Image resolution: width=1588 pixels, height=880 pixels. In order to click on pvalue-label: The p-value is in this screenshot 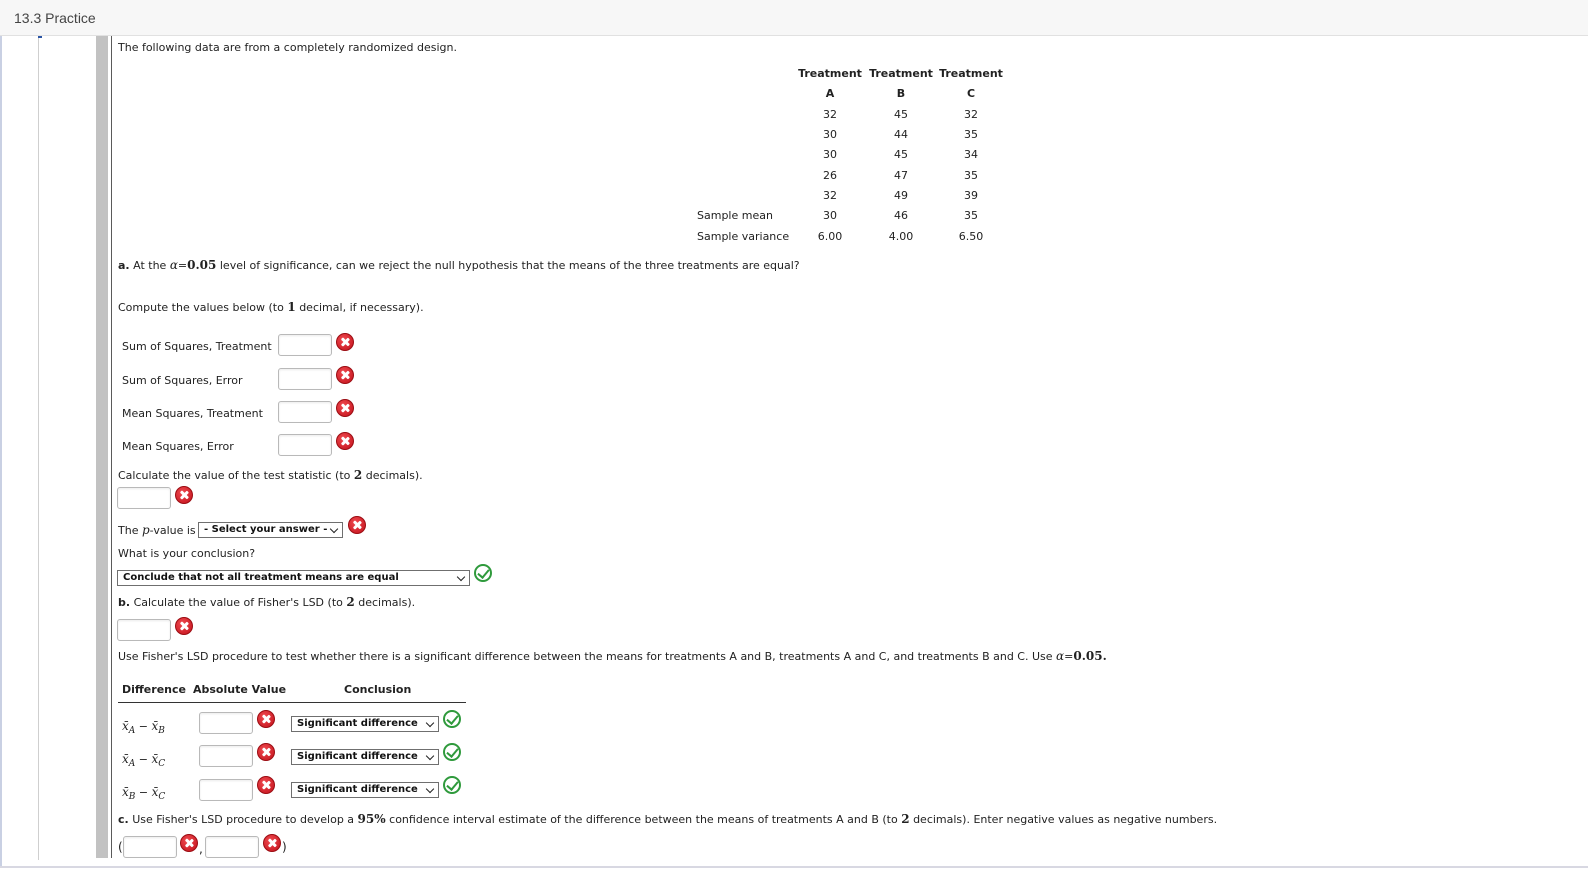, I will do `click(157, 530)`.